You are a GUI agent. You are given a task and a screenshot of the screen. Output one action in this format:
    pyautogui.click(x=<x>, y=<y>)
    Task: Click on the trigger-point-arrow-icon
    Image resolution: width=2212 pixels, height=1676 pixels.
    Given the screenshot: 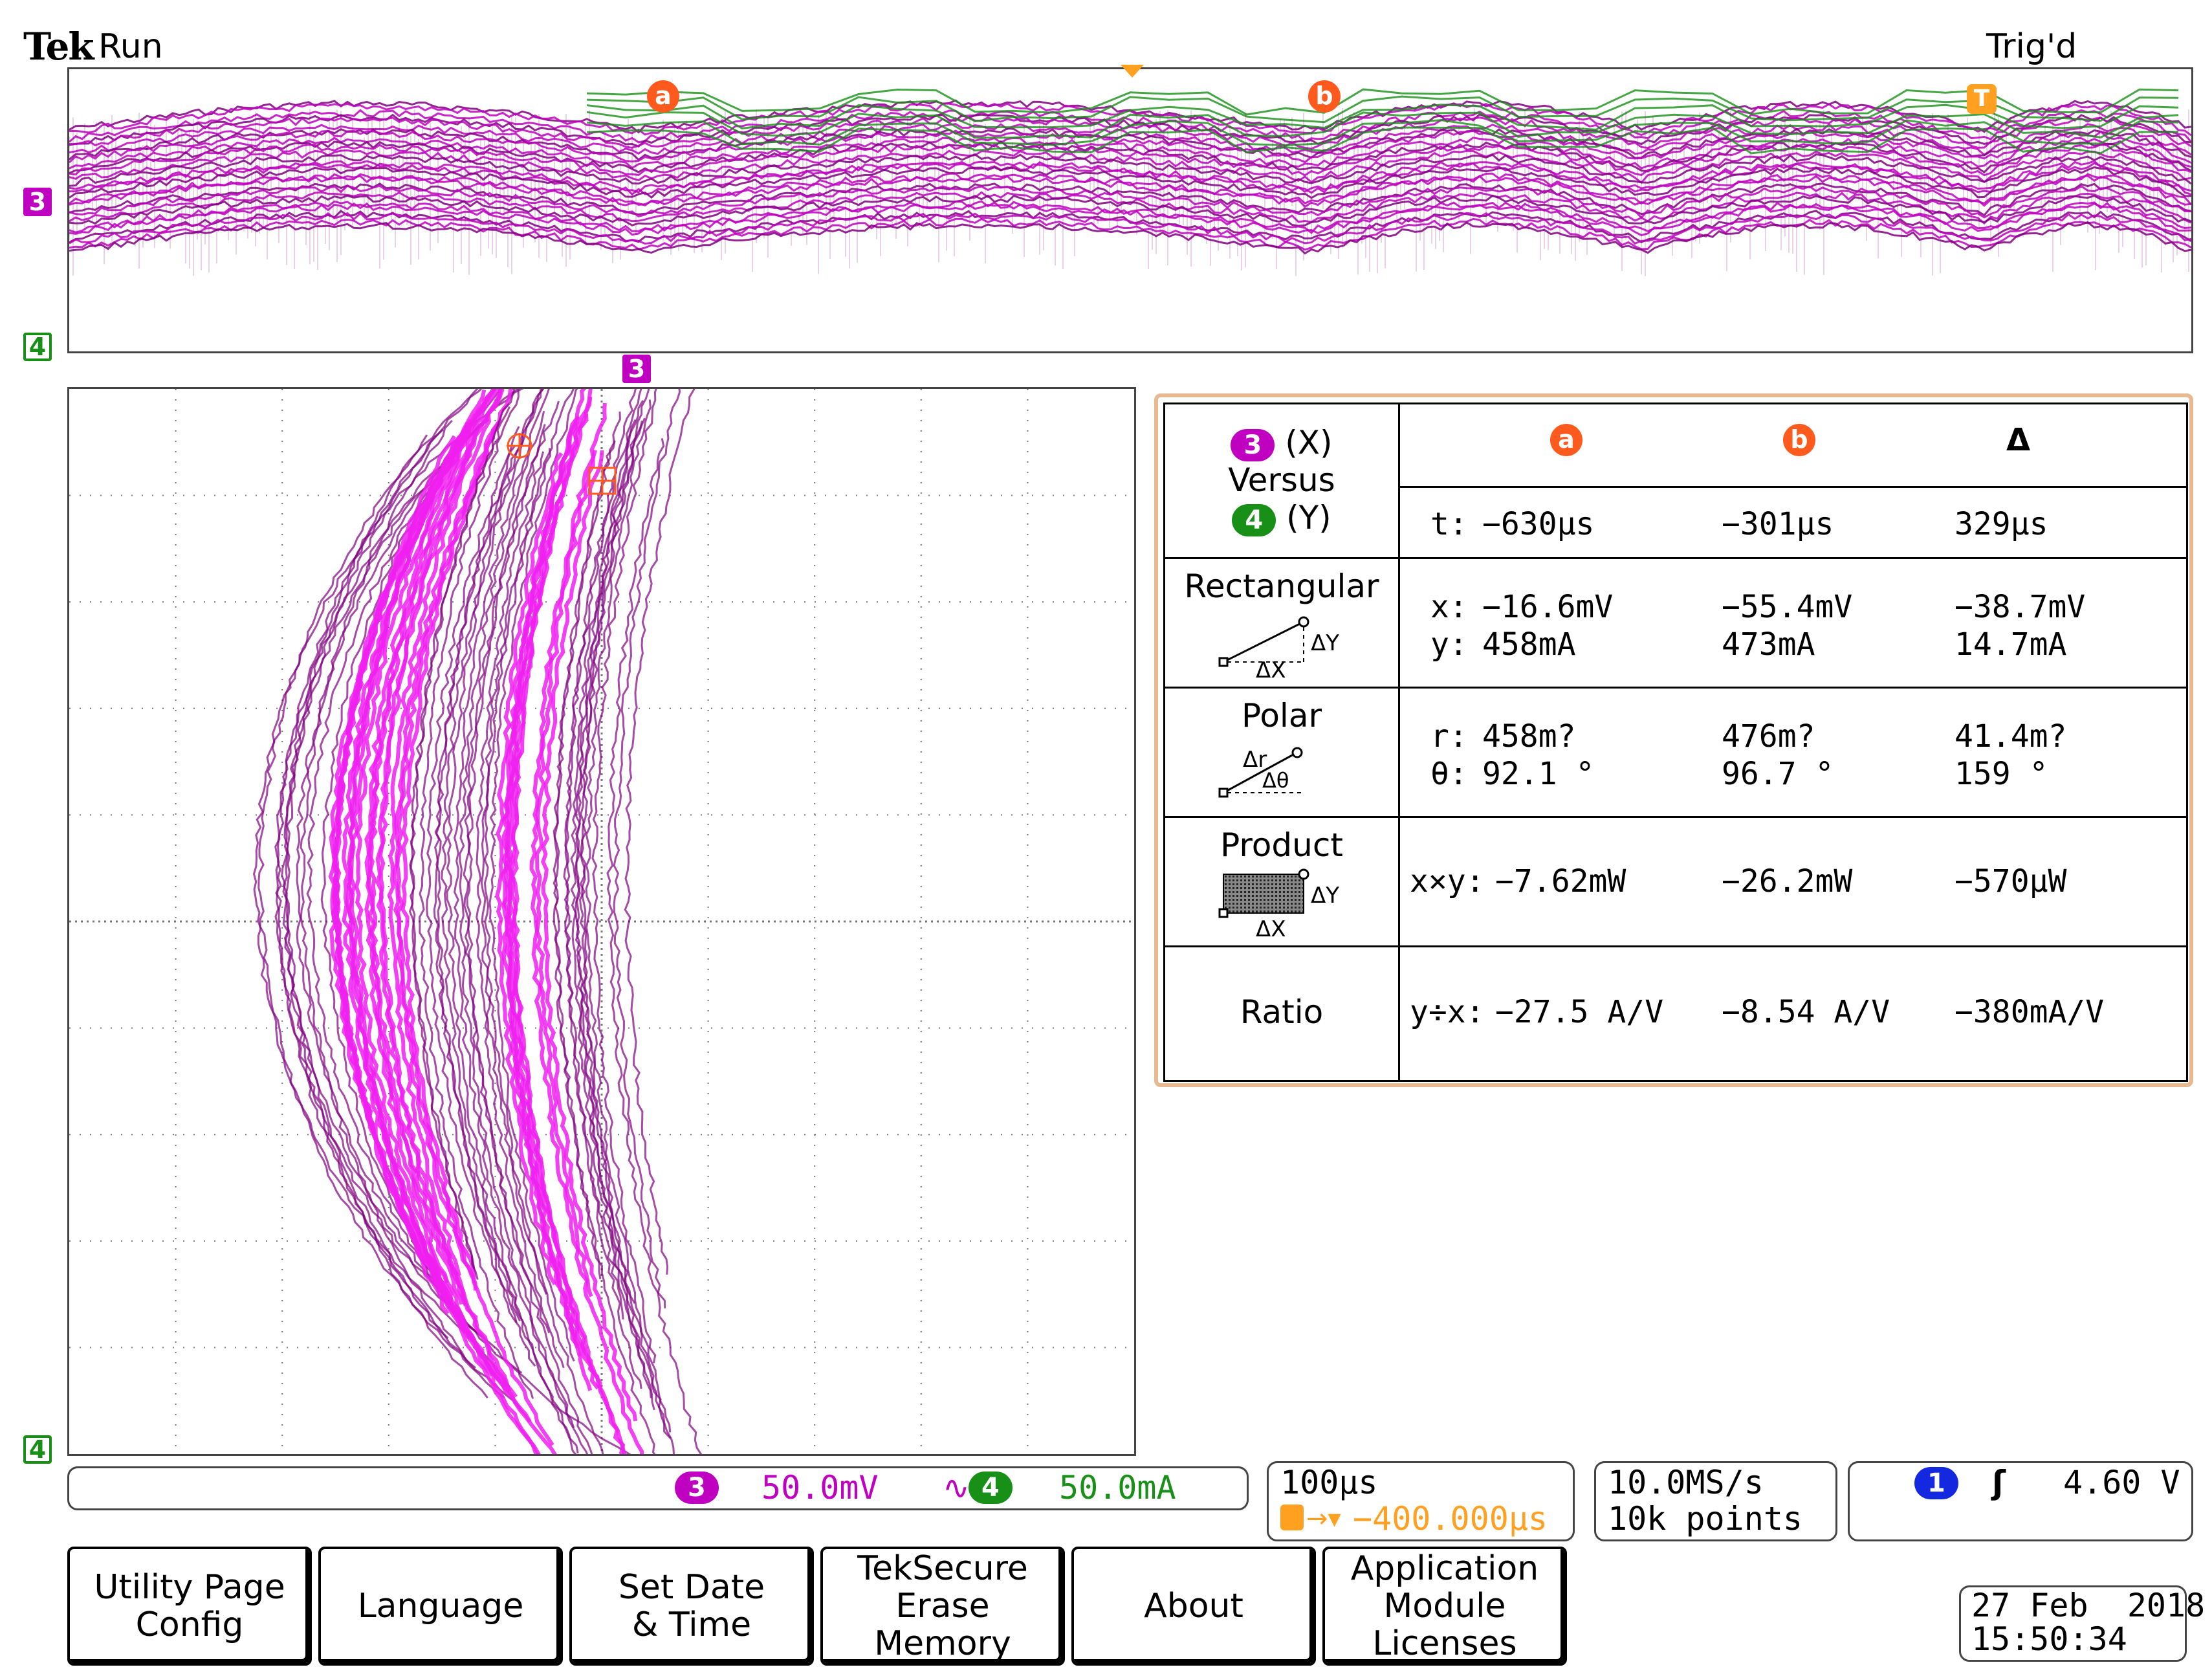 What is the action you would take?
    pyautogui.click(x=1132, y=71)
    